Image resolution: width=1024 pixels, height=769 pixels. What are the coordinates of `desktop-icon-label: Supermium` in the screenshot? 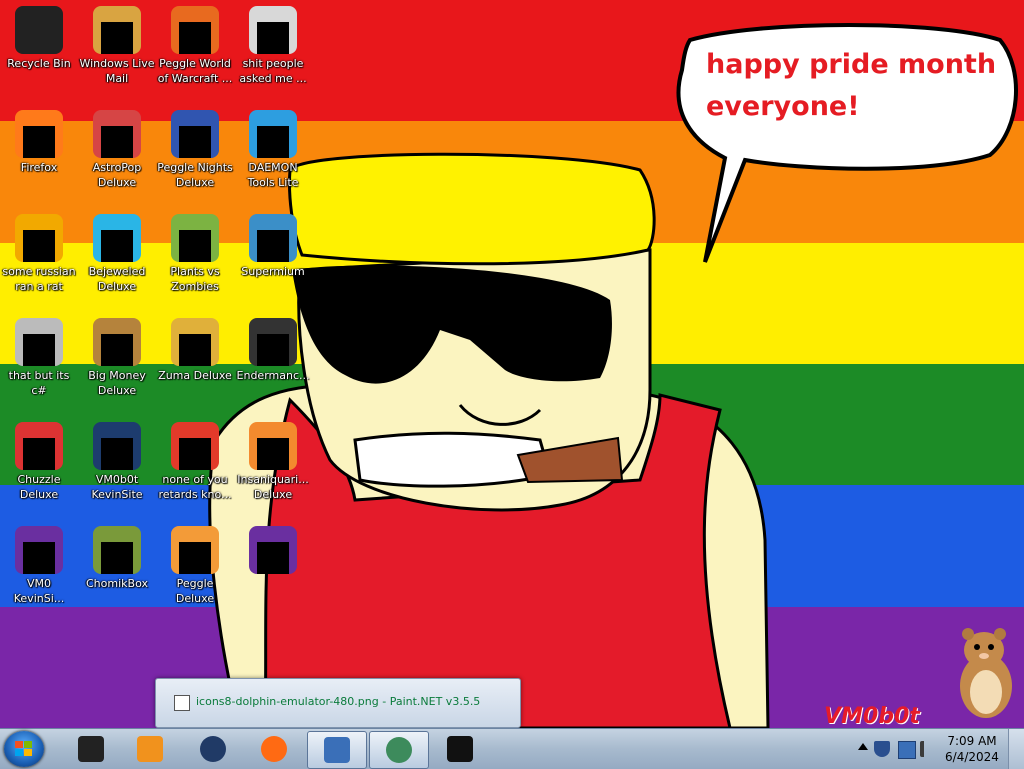 It's located at (273, 271).